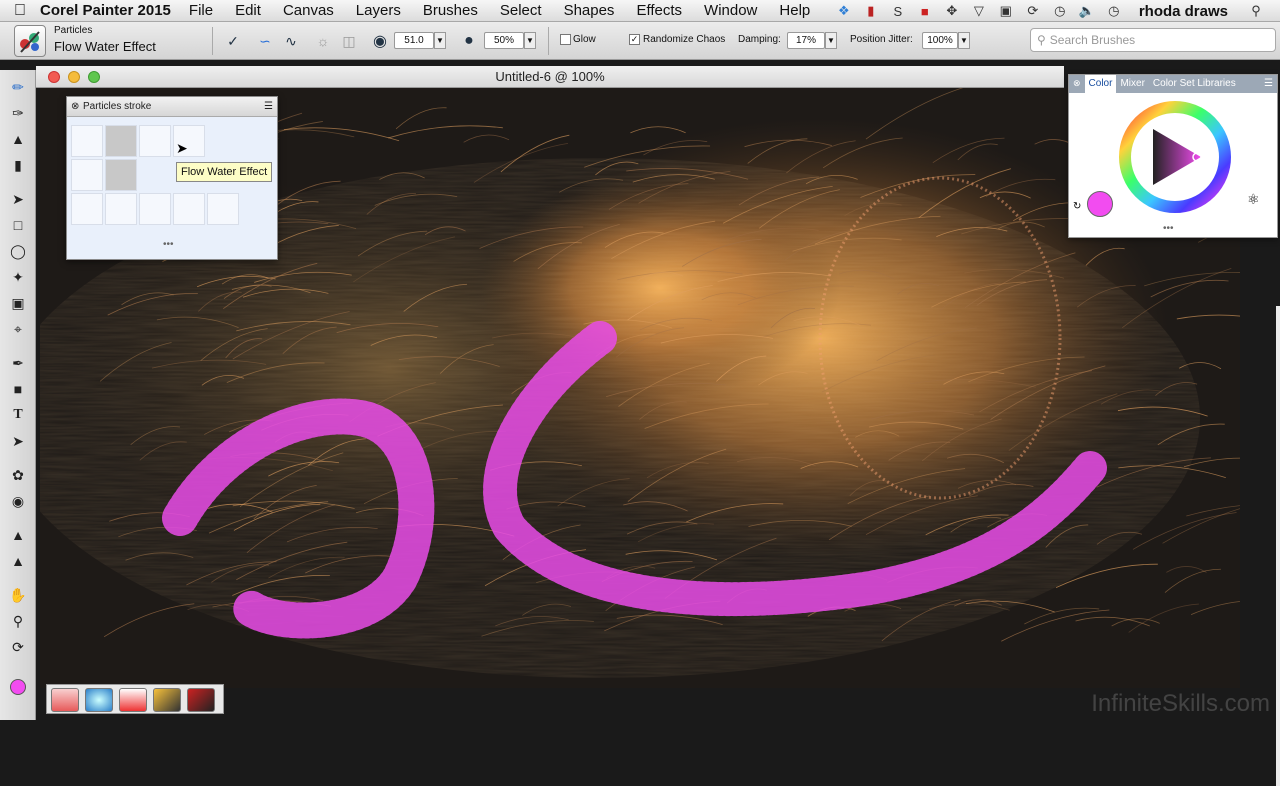  Describe the element at coordinates (30, 41) in the screenshot. I see `brush-selector-icon` at that location.